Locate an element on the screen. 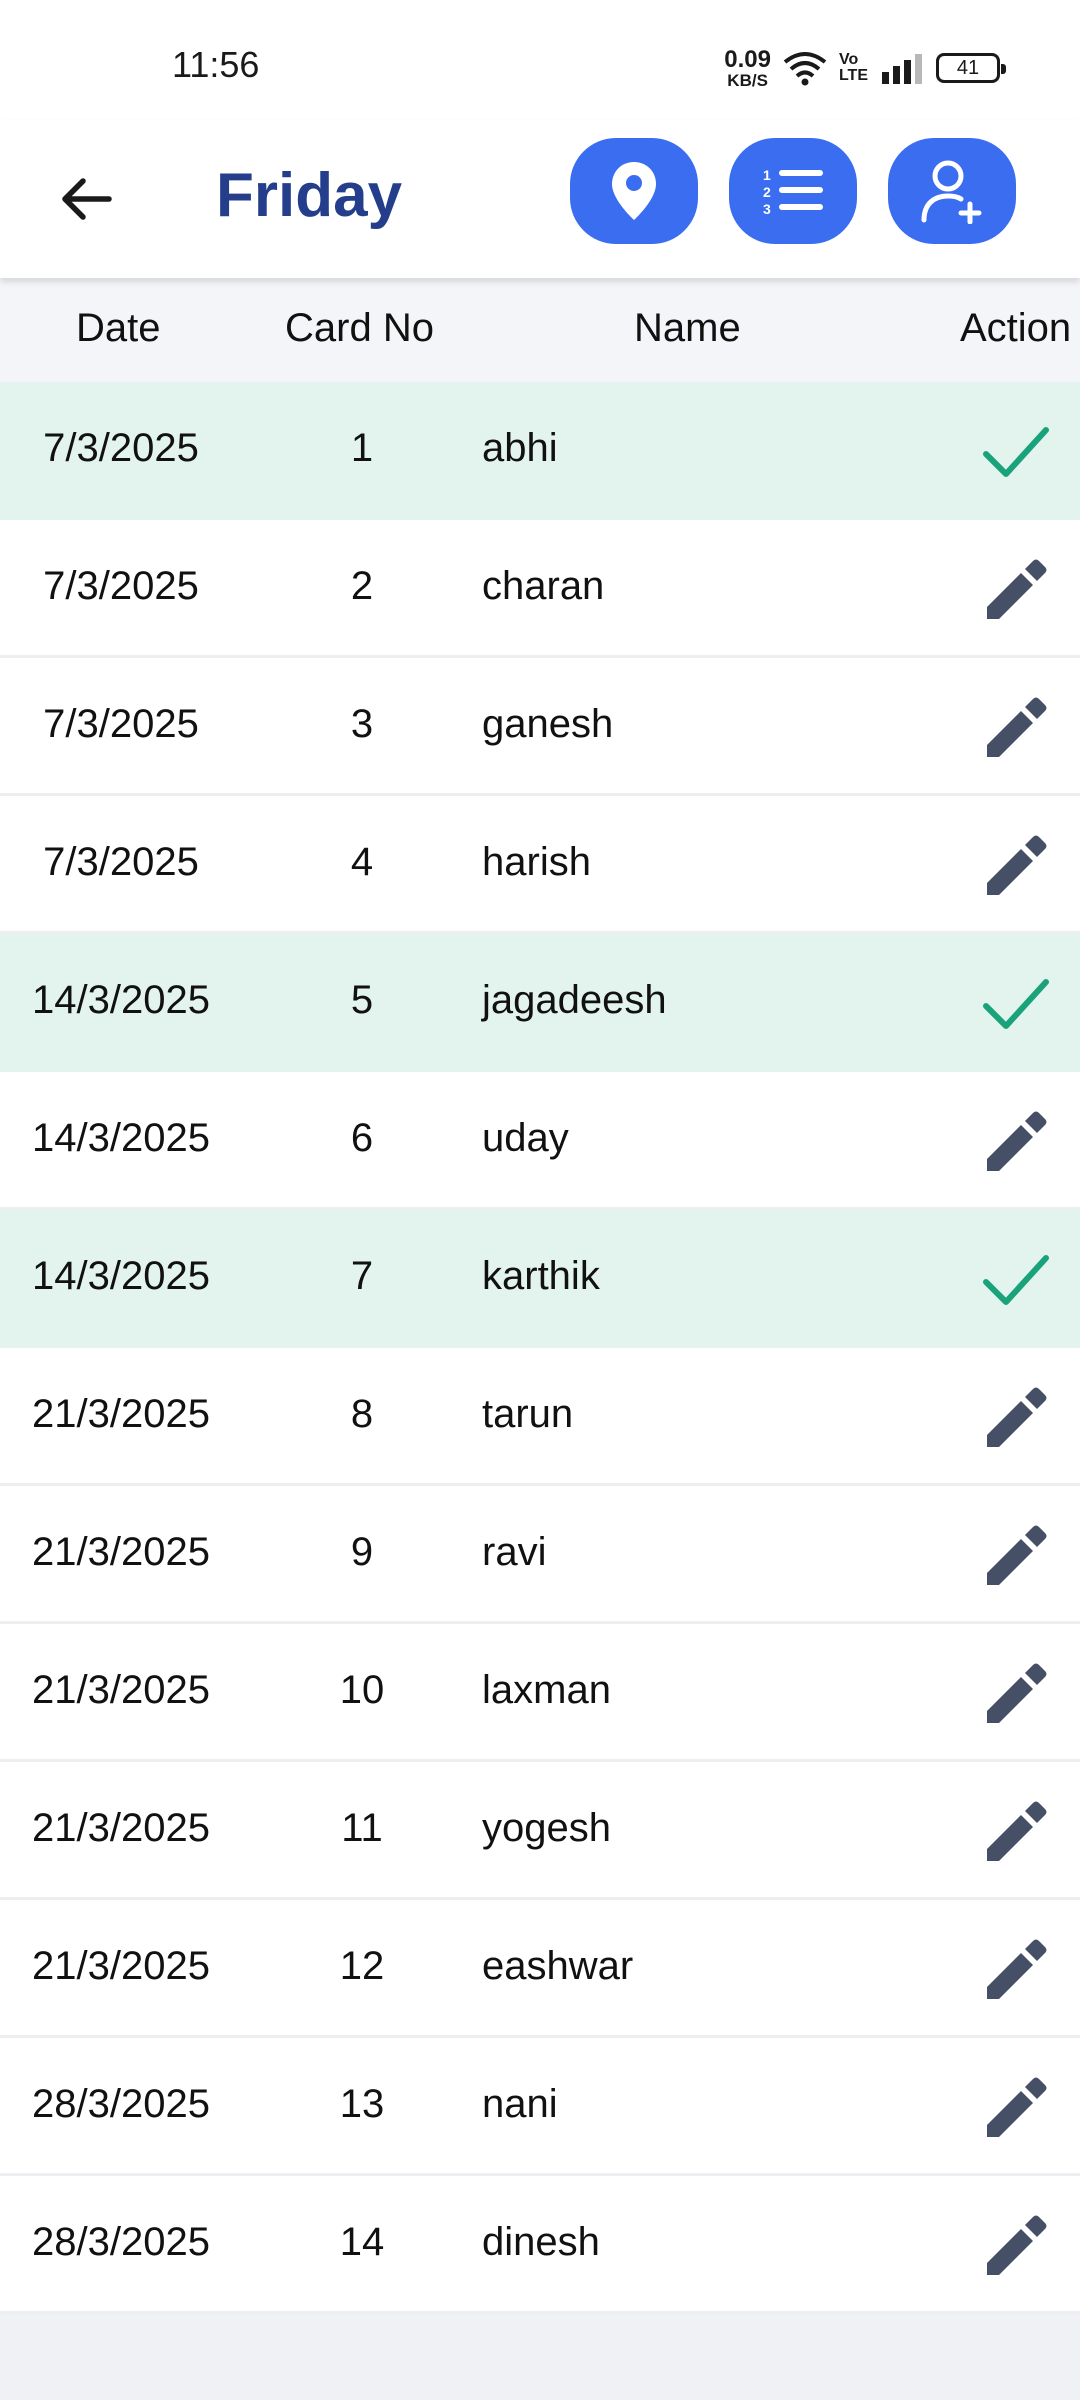  app-bar: Friday 1 2 3 is located at coordinates (540, 199).